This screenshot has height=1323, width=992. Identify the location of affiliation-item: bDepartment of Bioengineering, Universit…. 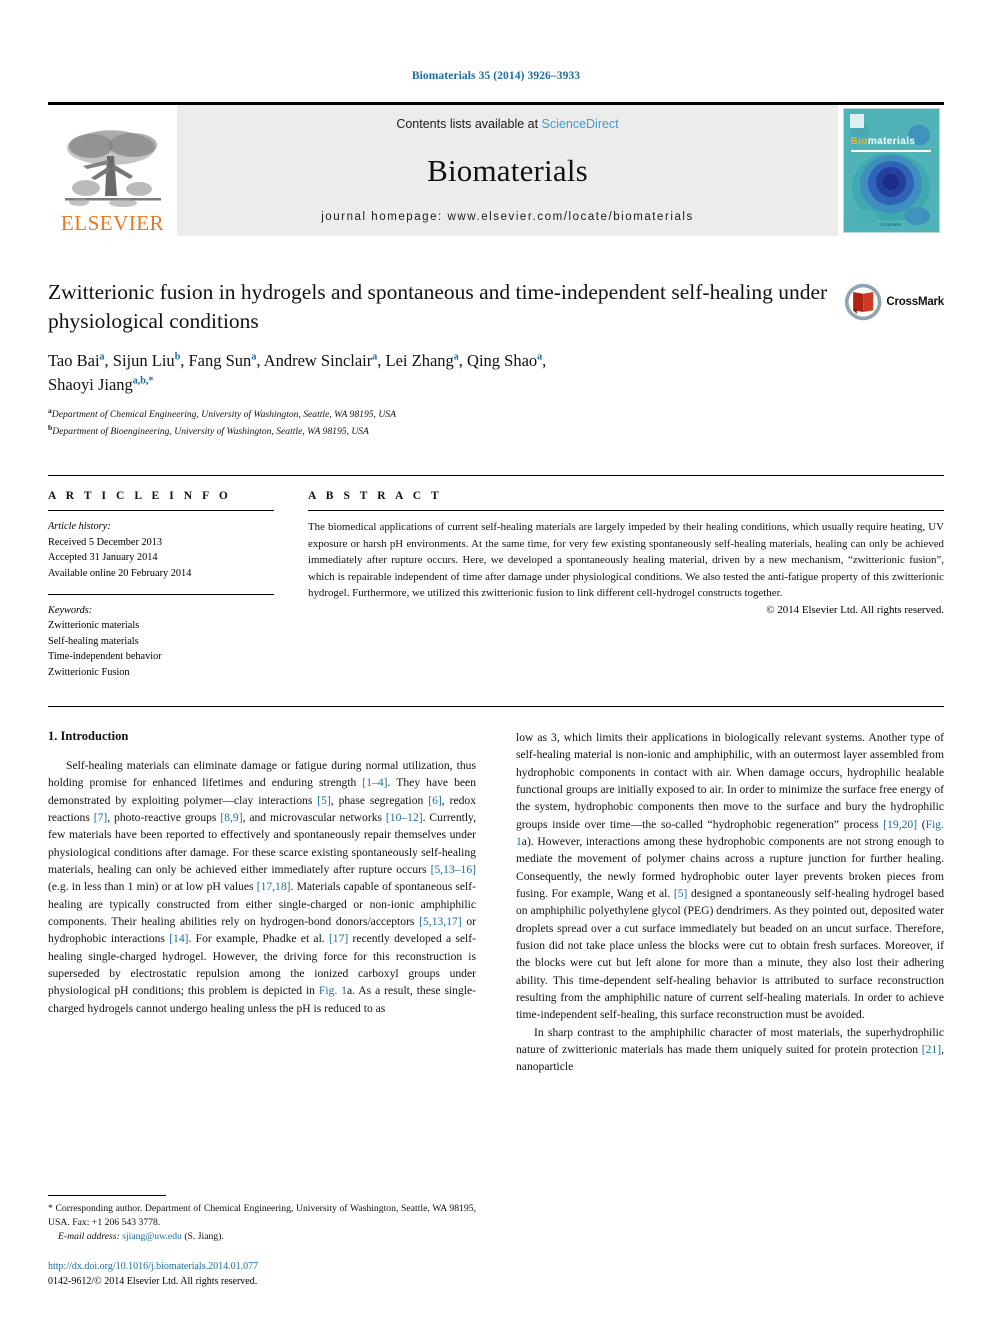
(441, 430).